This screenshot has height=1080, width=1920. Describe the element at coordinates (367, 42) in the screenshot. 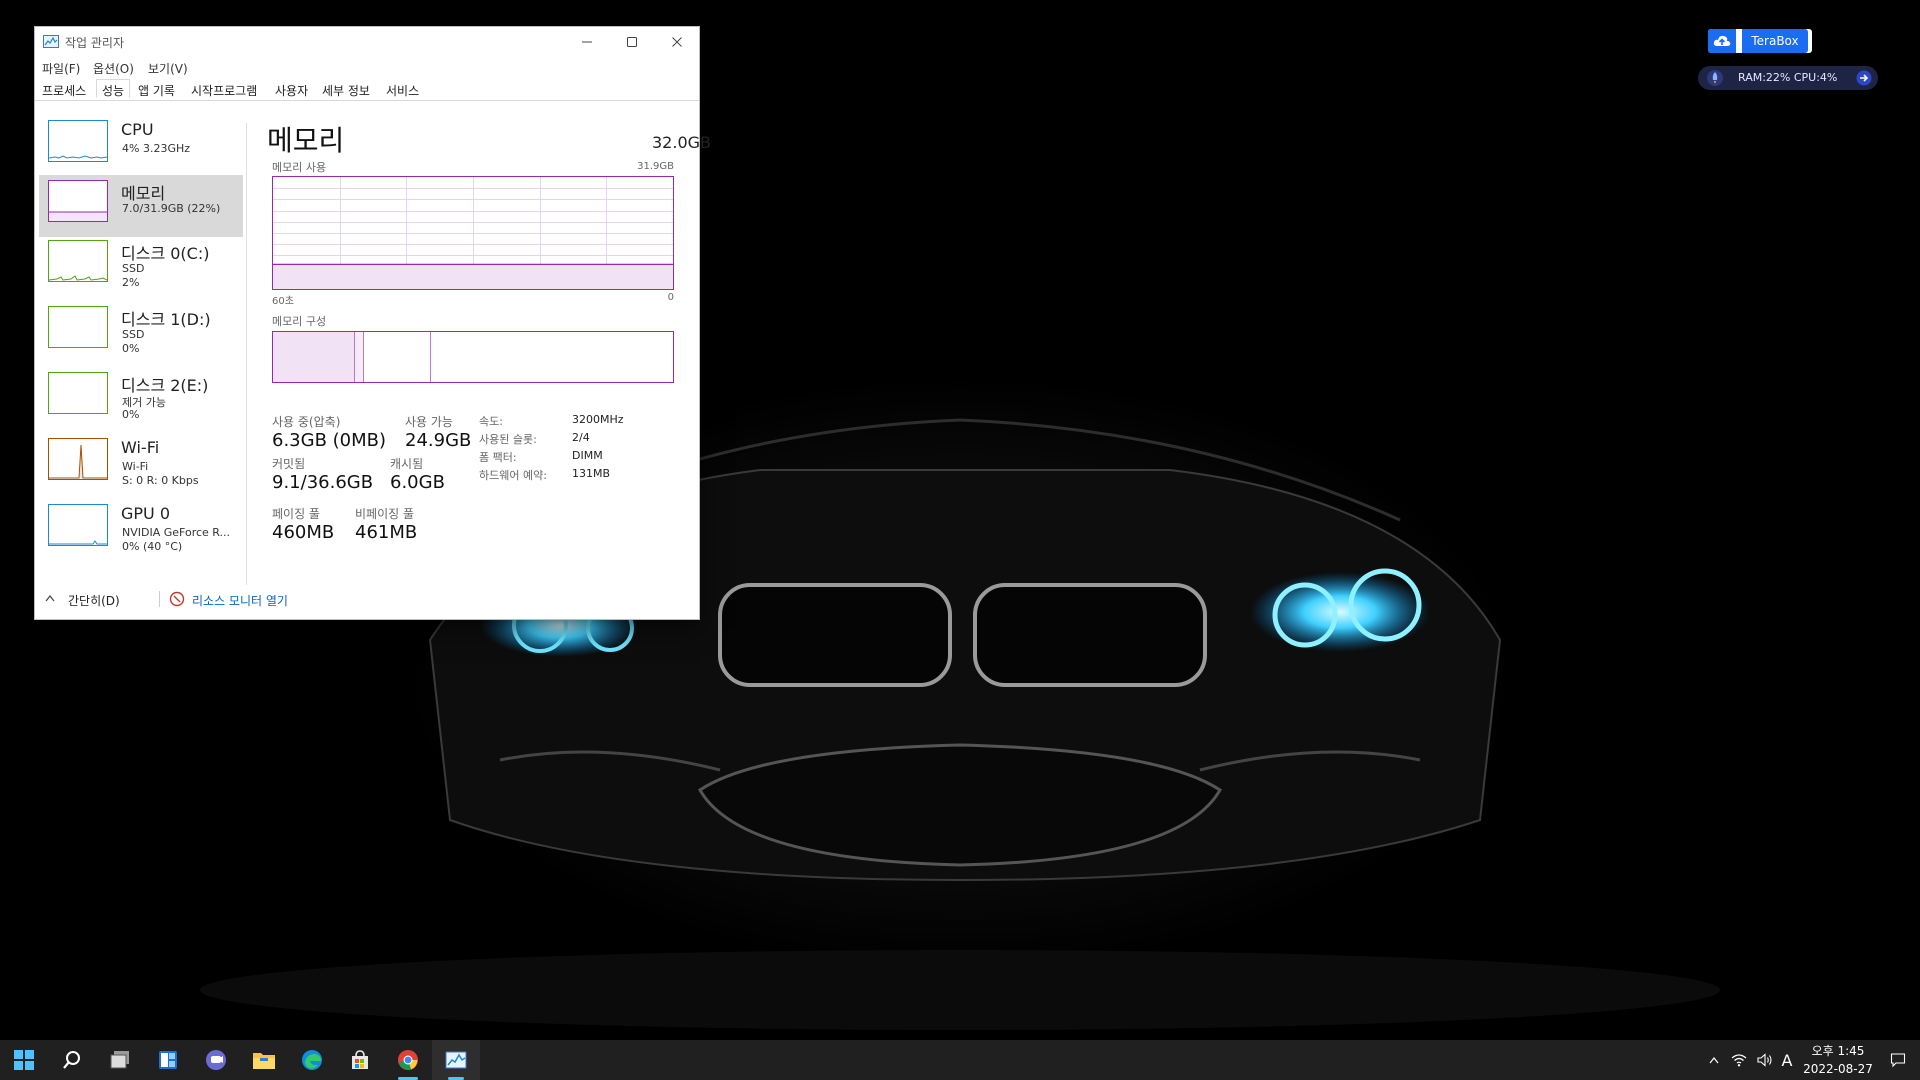

I see `title-bar: 작업 관리자` at that location.